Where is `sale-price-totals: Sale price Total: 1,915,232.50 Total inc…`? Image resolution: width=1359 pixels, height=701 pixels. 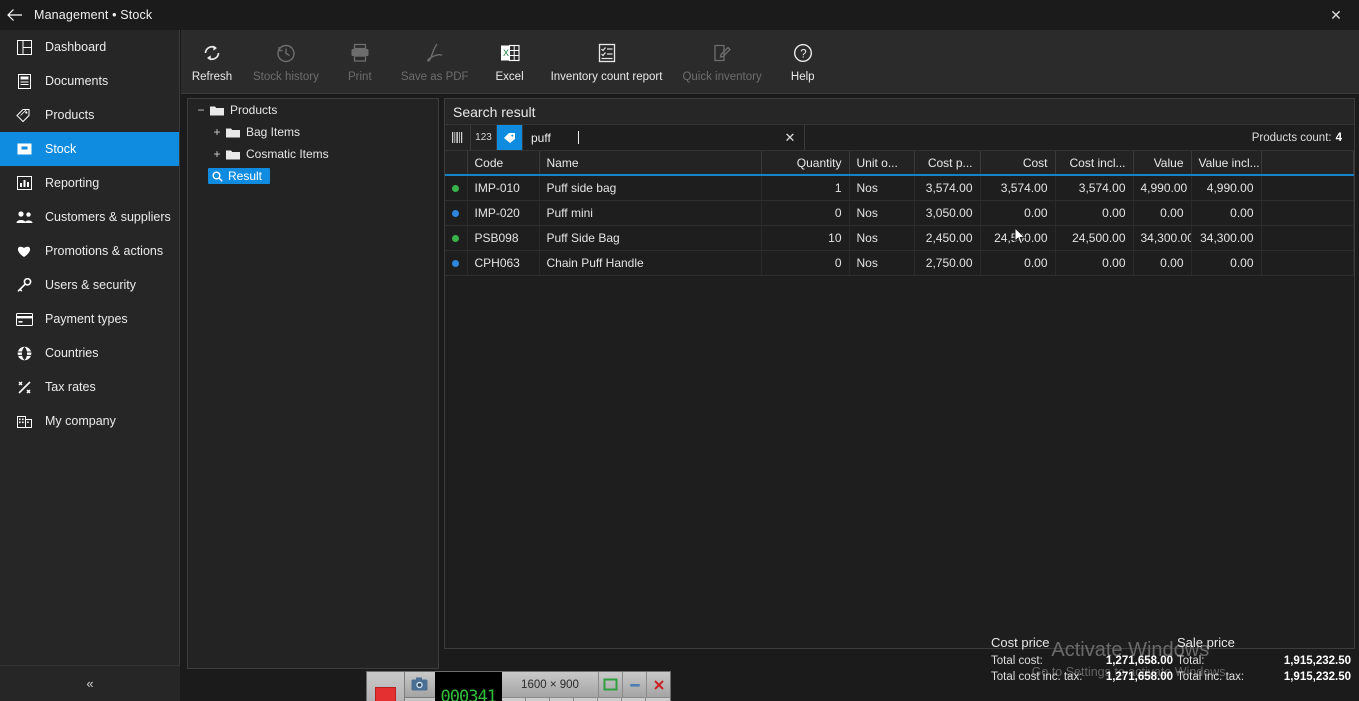
sale-price-totals: Sale price Total: 1,915,232.50 Total inc… is located at coordinates (1264, 661).